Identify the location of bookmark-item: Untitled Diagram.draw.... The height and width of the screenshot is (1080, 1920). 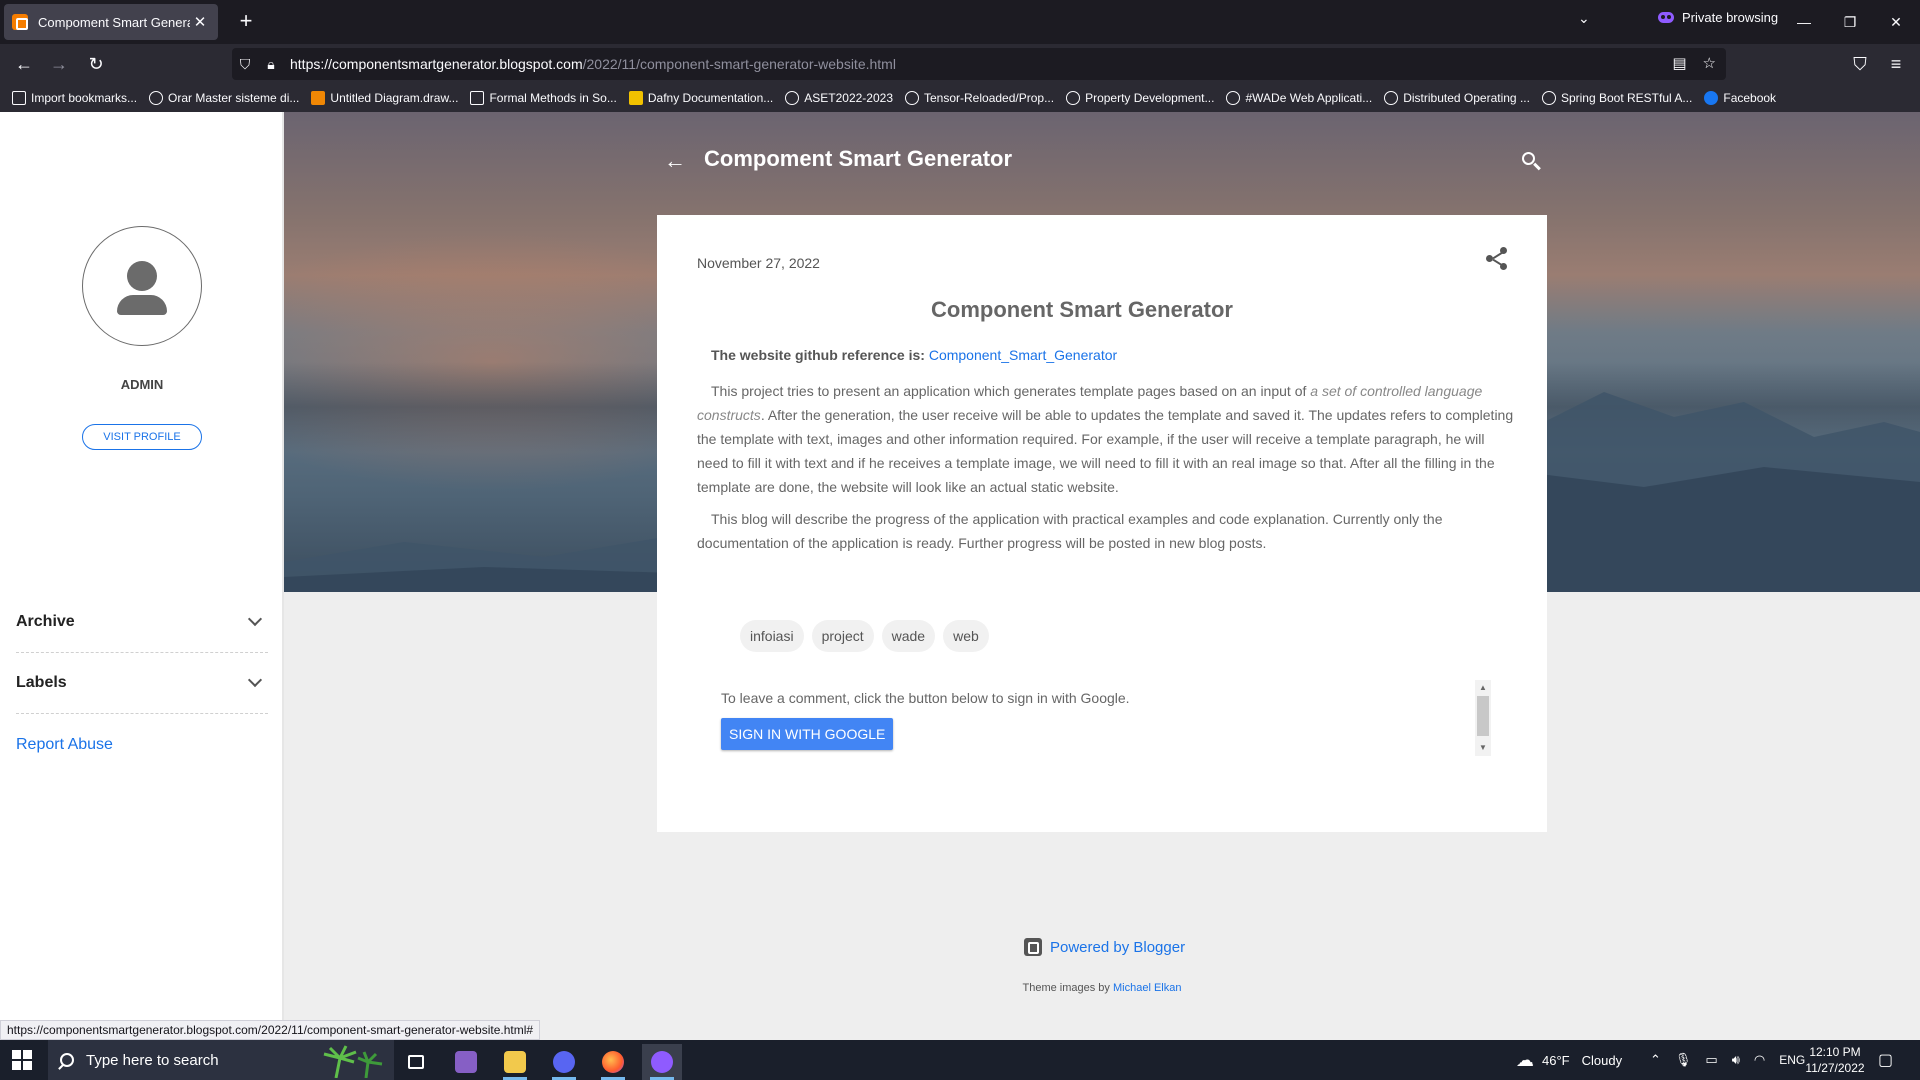
(384, 98).